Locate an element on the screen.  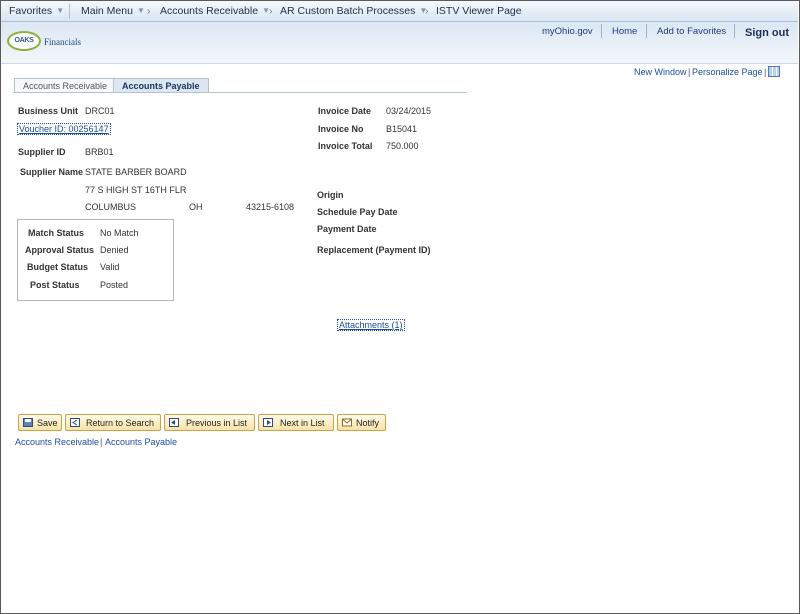
oaks-logo: OAKS is located at coordinates (24, 41).